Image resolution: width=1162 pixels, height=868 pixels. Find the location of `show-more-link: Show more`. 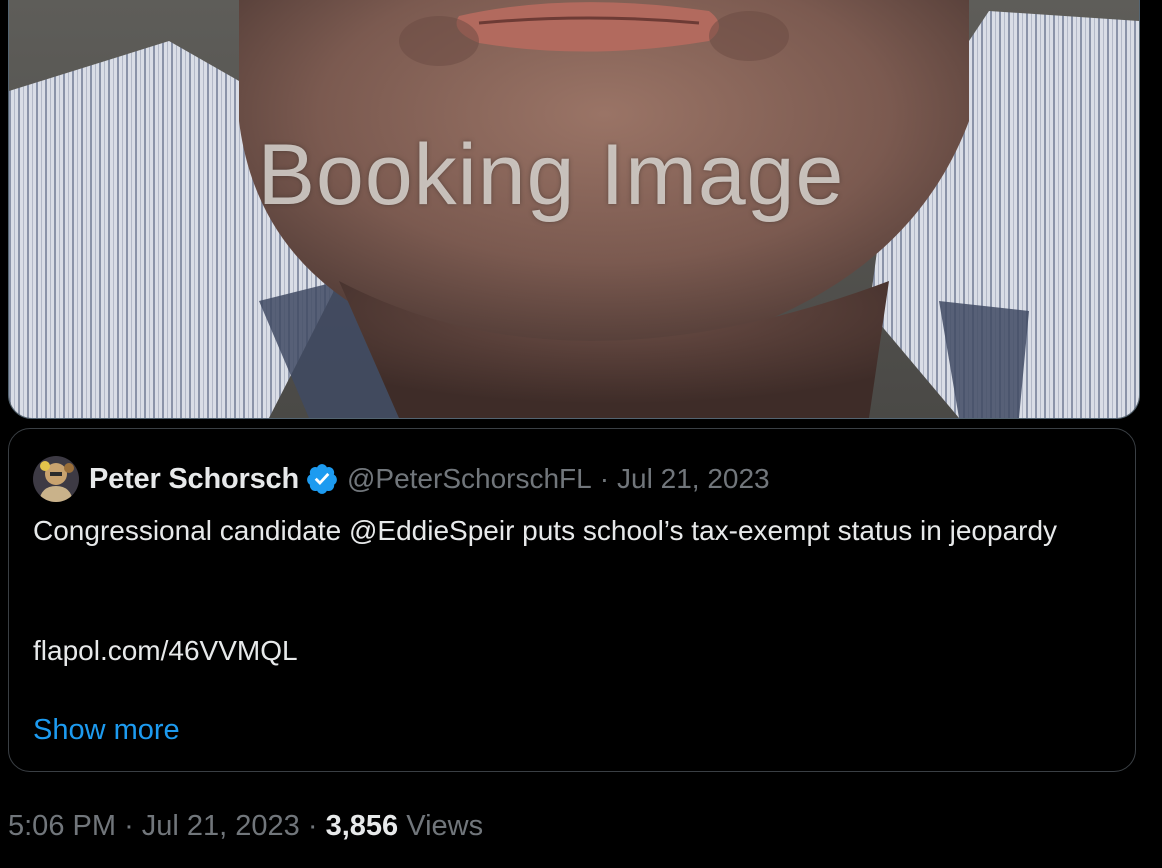

show-more-link: Show more is located at coordinates (106, 730).